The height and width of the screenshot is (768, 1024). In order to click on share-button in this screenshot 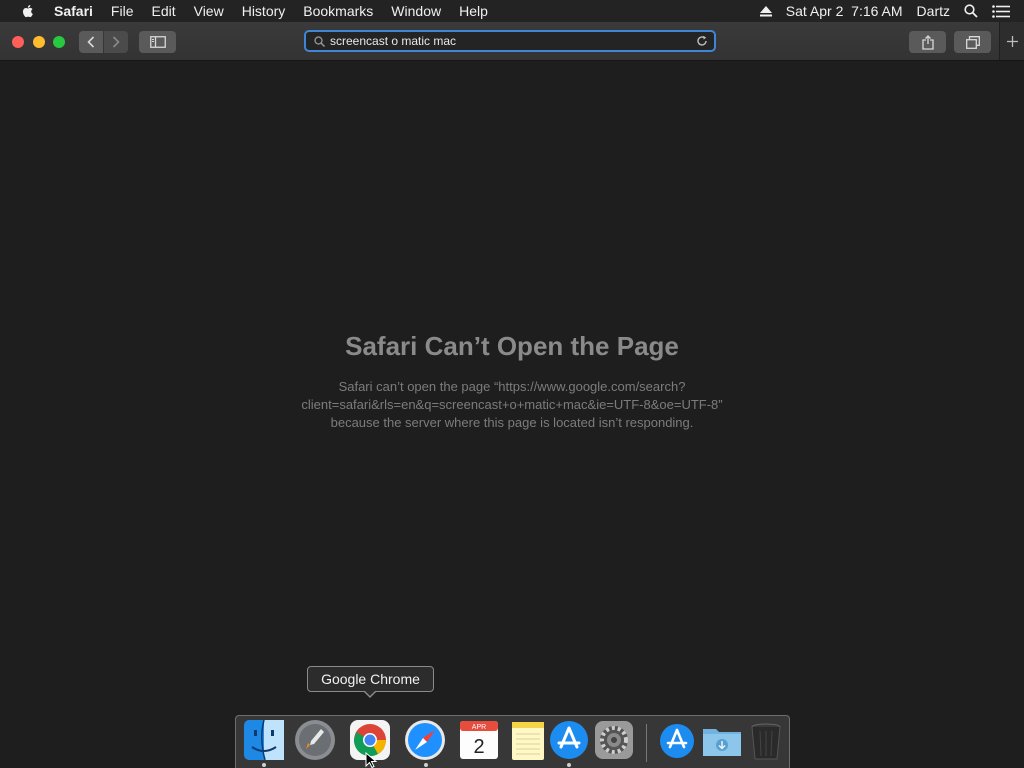, I will do `click(927, 42)`.